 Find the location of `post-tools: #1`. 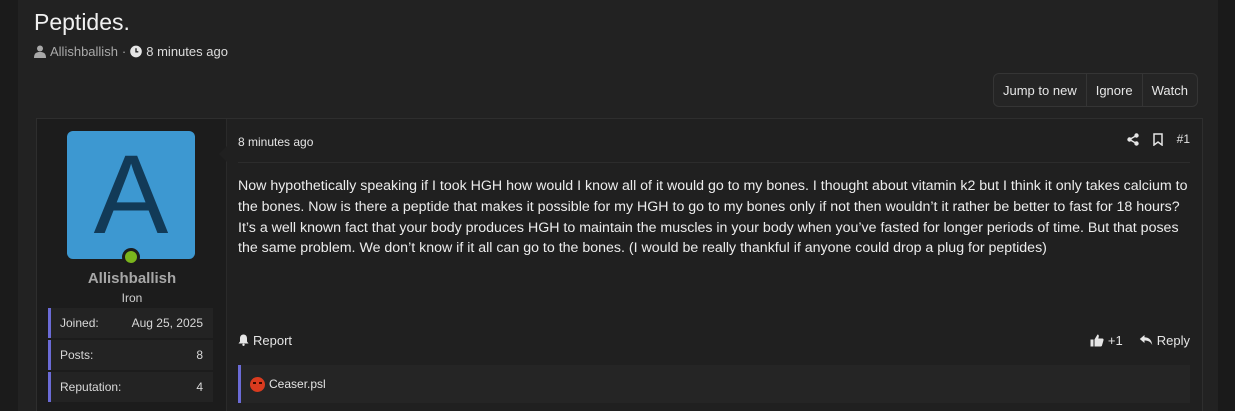

post-tools: #1 is located at coordinates (1158, 139).